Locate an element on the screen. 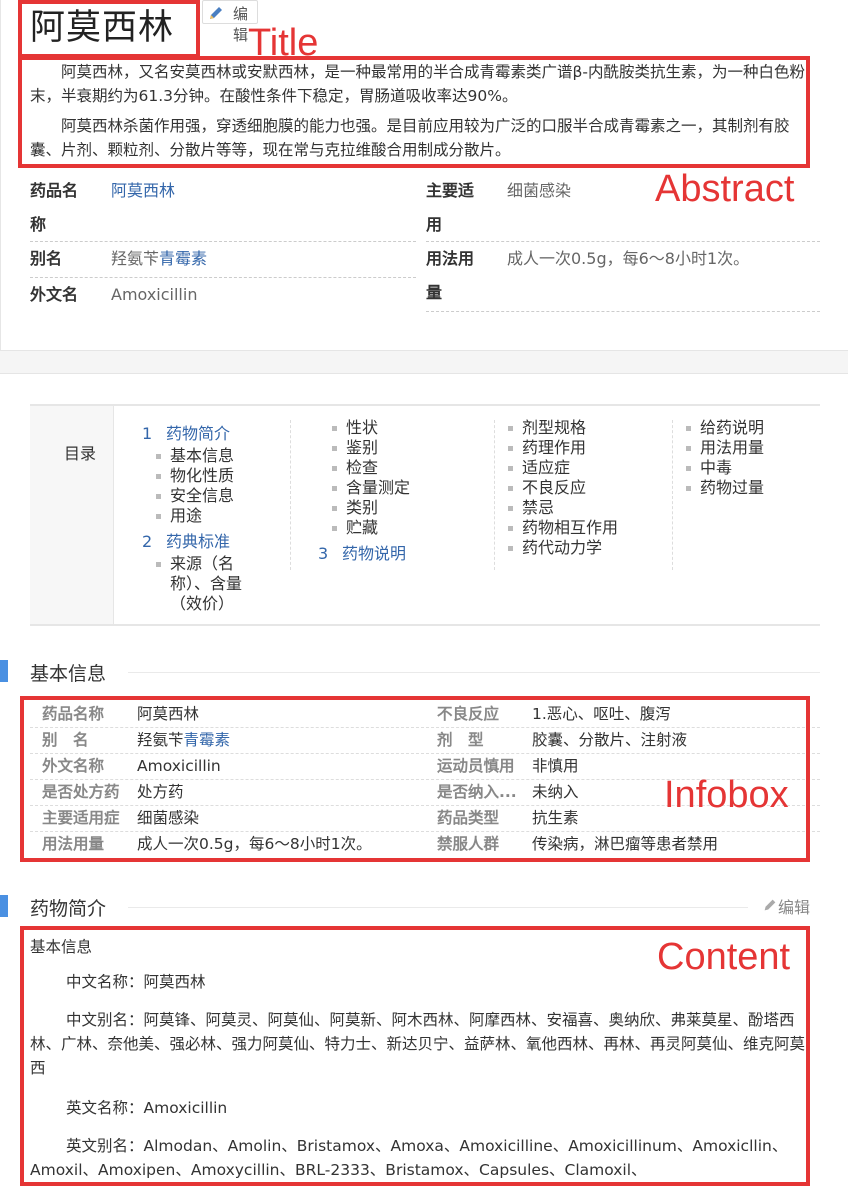 The image size is (848, 1186). summary-dosage-label: 用法用量 is located at coordinates (450, 275).